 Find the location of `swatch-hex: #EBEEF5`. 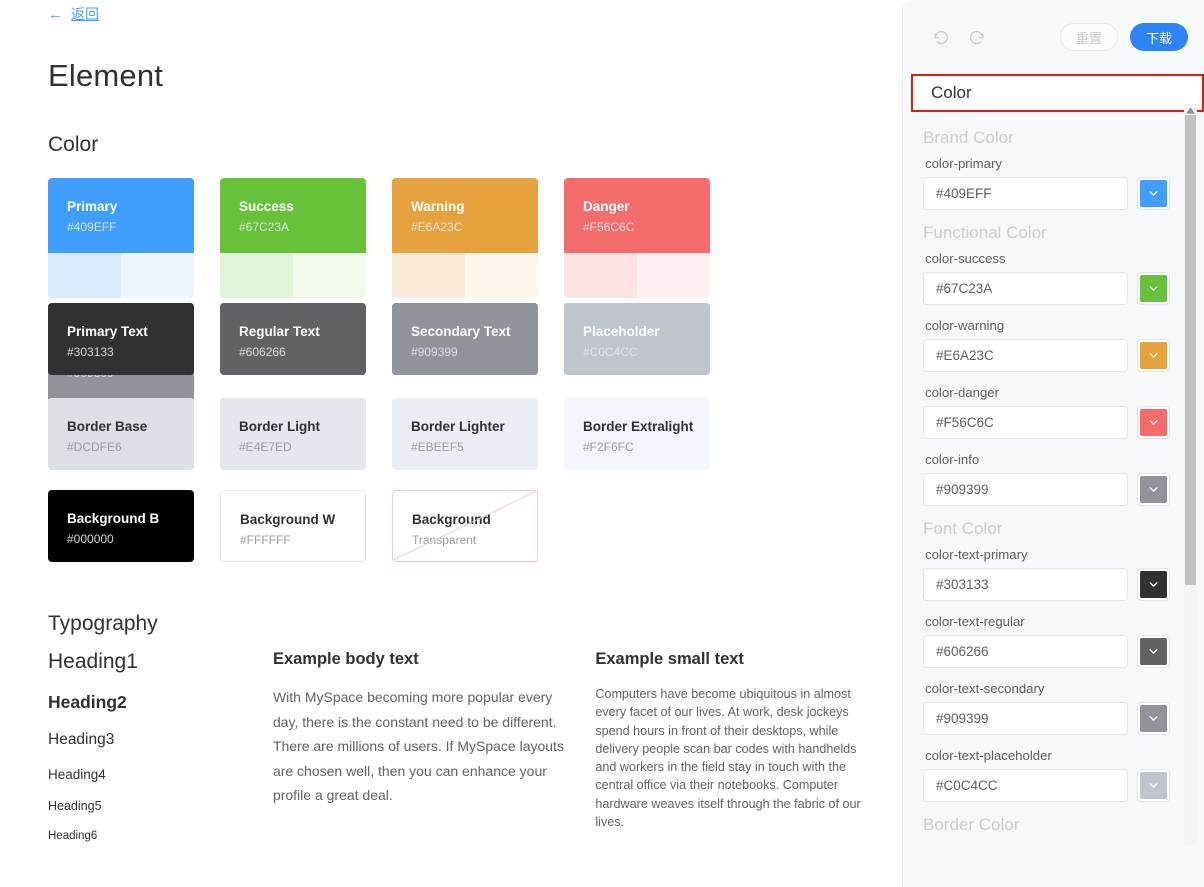

swatch-hex: #EBEEF5 is located at coordinates (437, 447).